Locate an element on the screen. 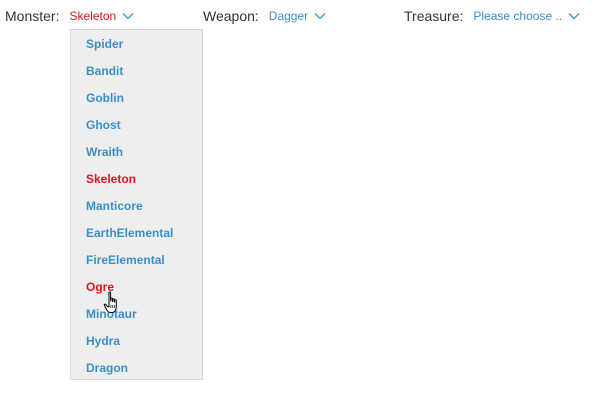 The height and width of the screenshot is (400, 597). monster-option-goblin: Goblin is located at coordinates (105, 98).